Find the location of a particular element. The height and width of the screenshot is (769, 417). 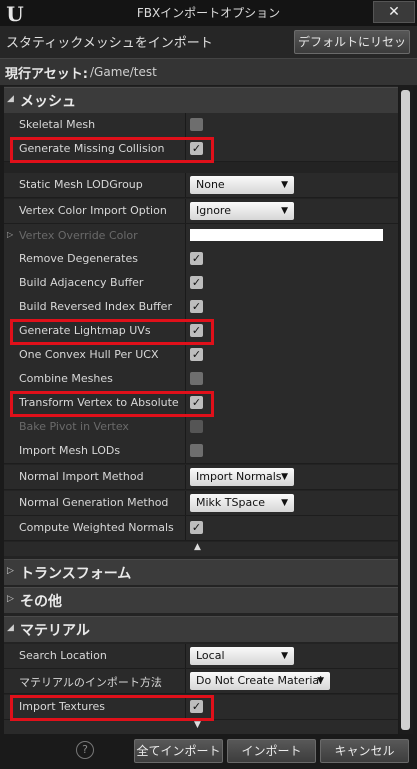

collapse-up-icon: ▲ is located at coordinates (197, 547).